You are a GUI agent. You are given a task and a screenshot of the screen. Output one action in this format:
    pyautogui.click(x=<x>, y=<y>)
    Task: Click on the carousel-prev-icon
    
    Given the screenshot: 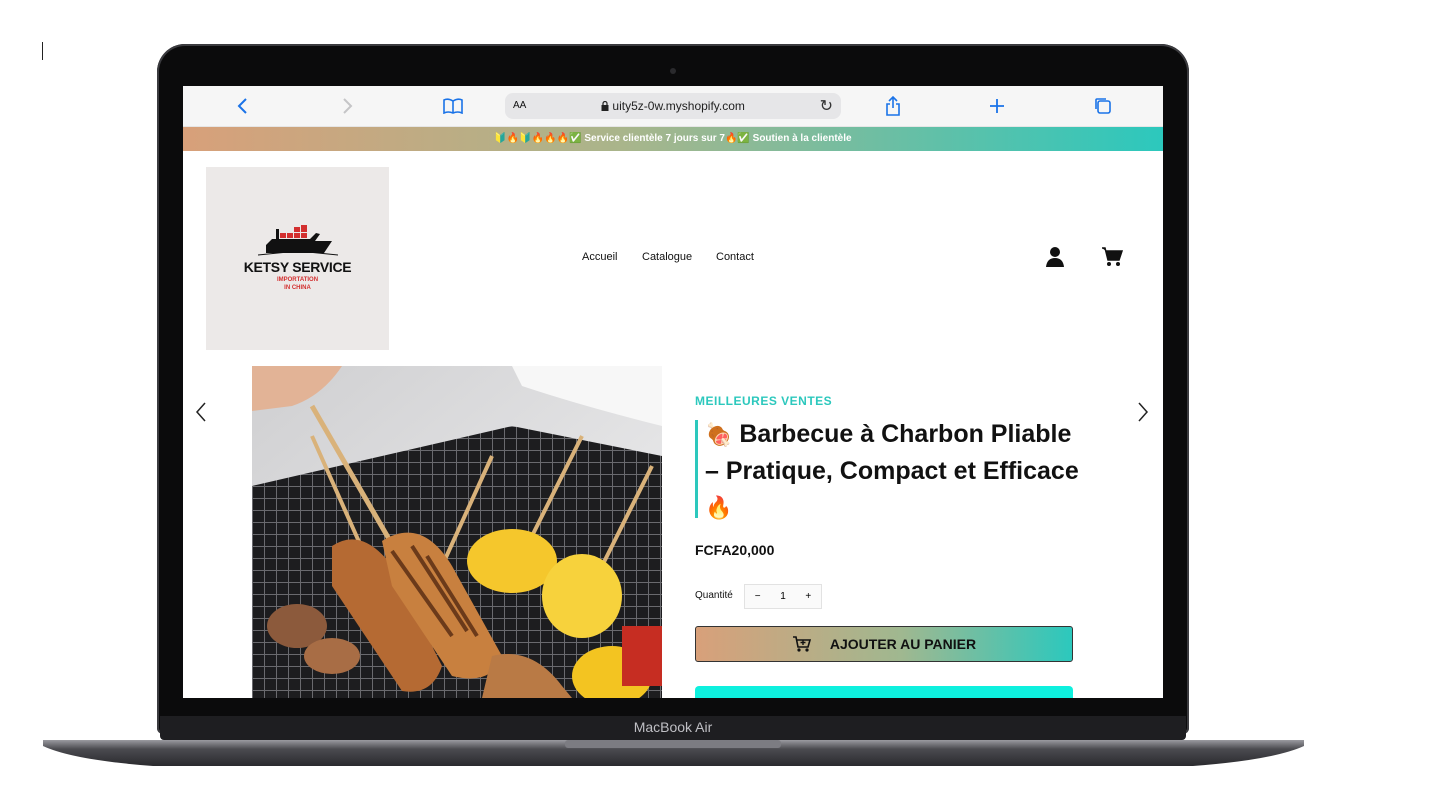 What is the action you would take?
    pyautogui.click(x=205, y=412)
    